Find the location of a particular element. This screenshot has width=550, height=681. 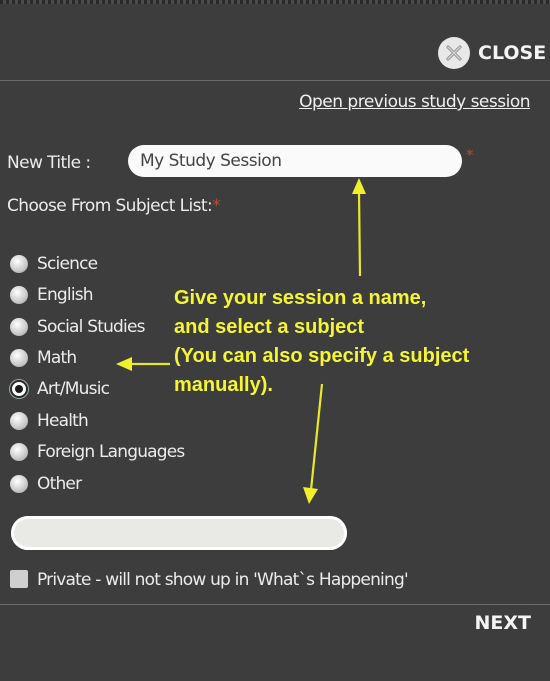

arrow-to-custom-subject is located at coordinates (316, 437).